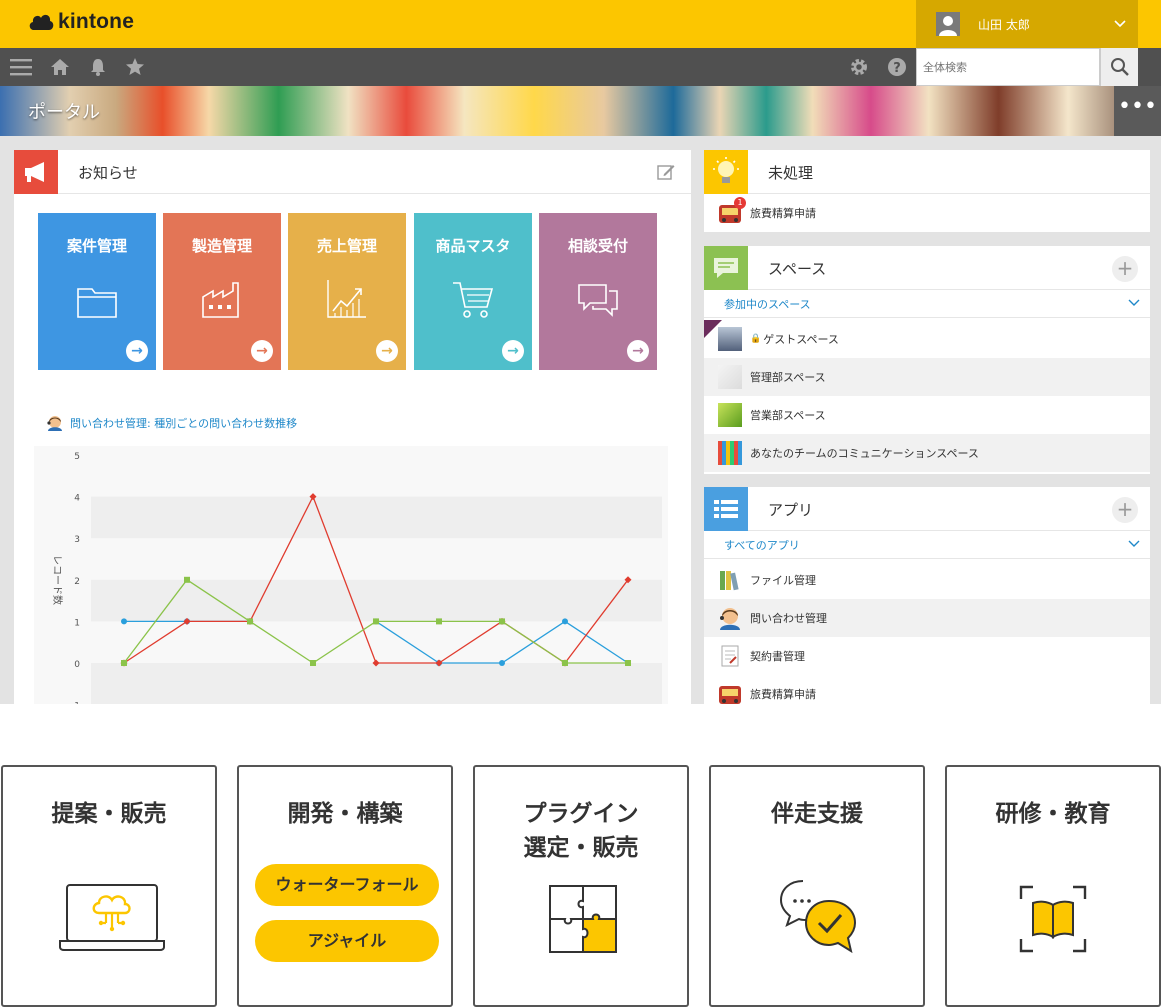 The height and width of the screenshot is (1008, 1161). I want to click on card-title: 伴走支援, so click(817, 814).